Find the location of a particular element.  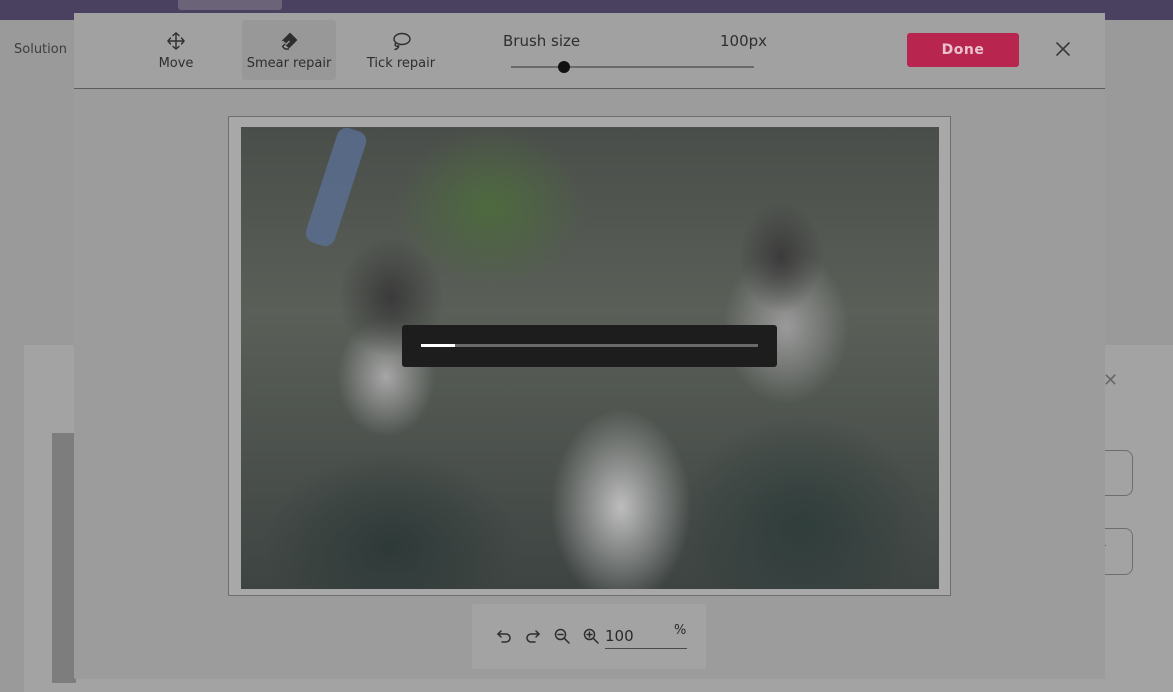

brush-size-value: 100px is located at coordinates (744, 41).